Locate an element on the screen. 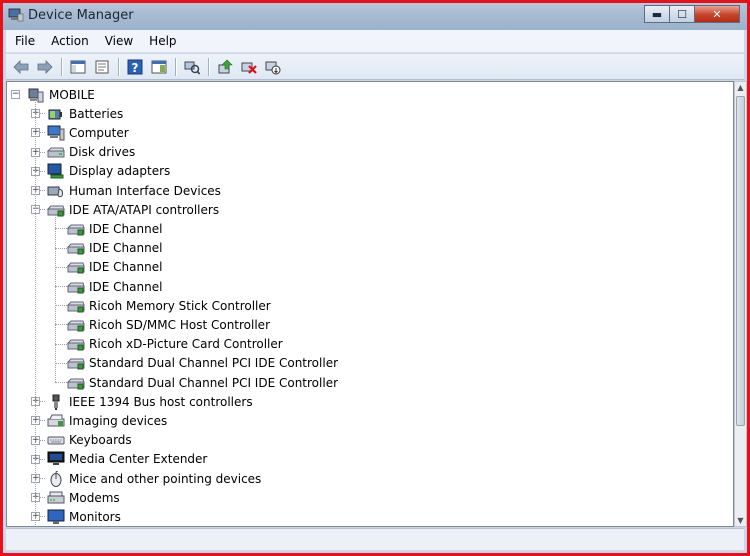 Image resolution: width=750 pixels, height=556 pixels. close-button: ✕ is located at coordinates (717, 14).